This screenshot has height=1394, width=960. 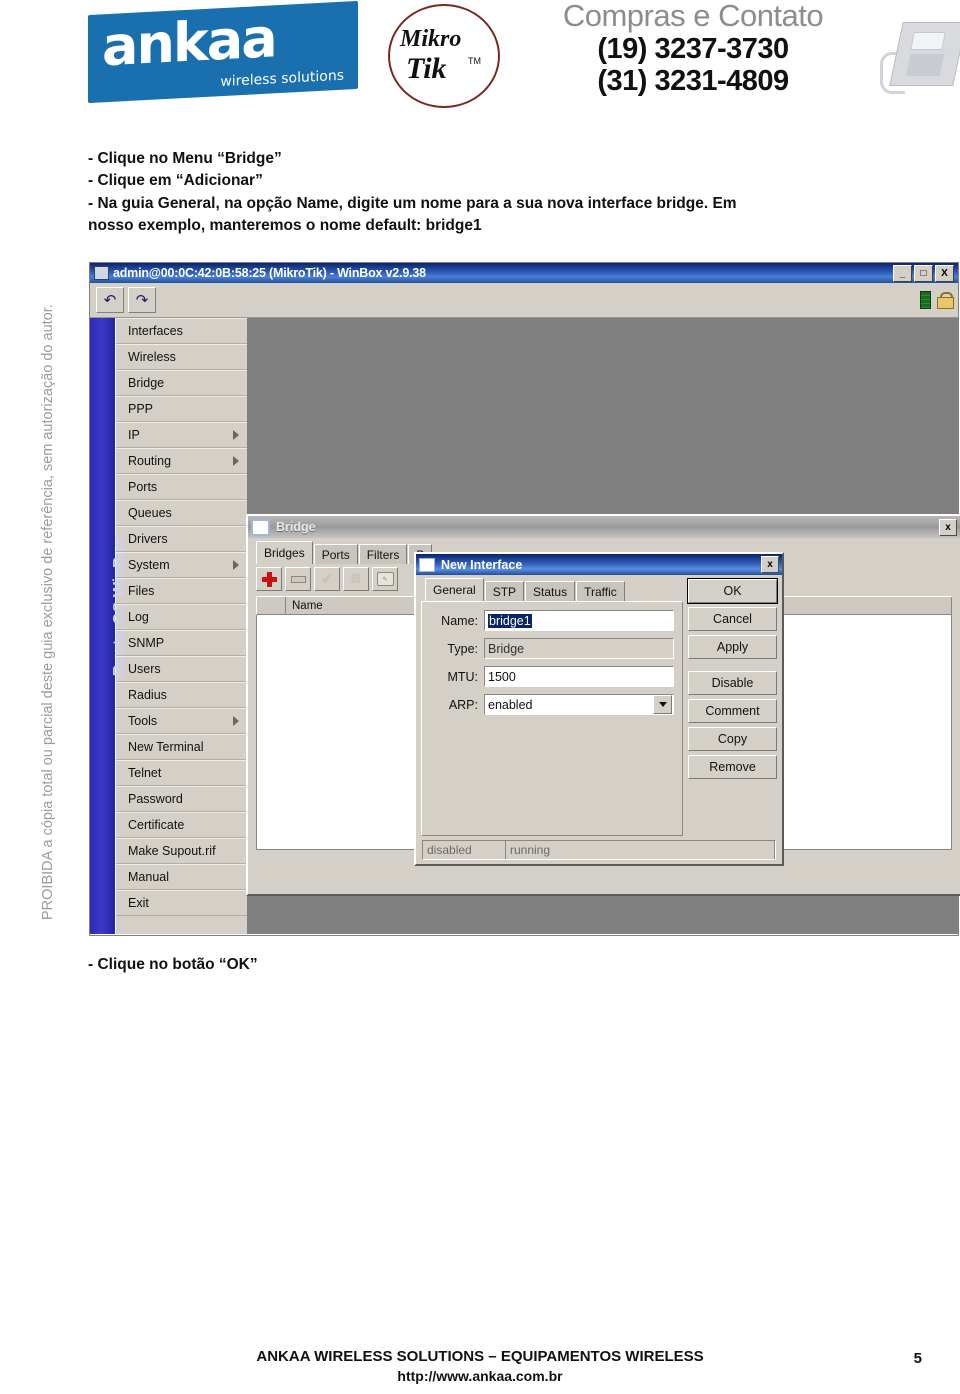 I want to click on bridge-title-text: Bridge, so click(x=296, y=527).